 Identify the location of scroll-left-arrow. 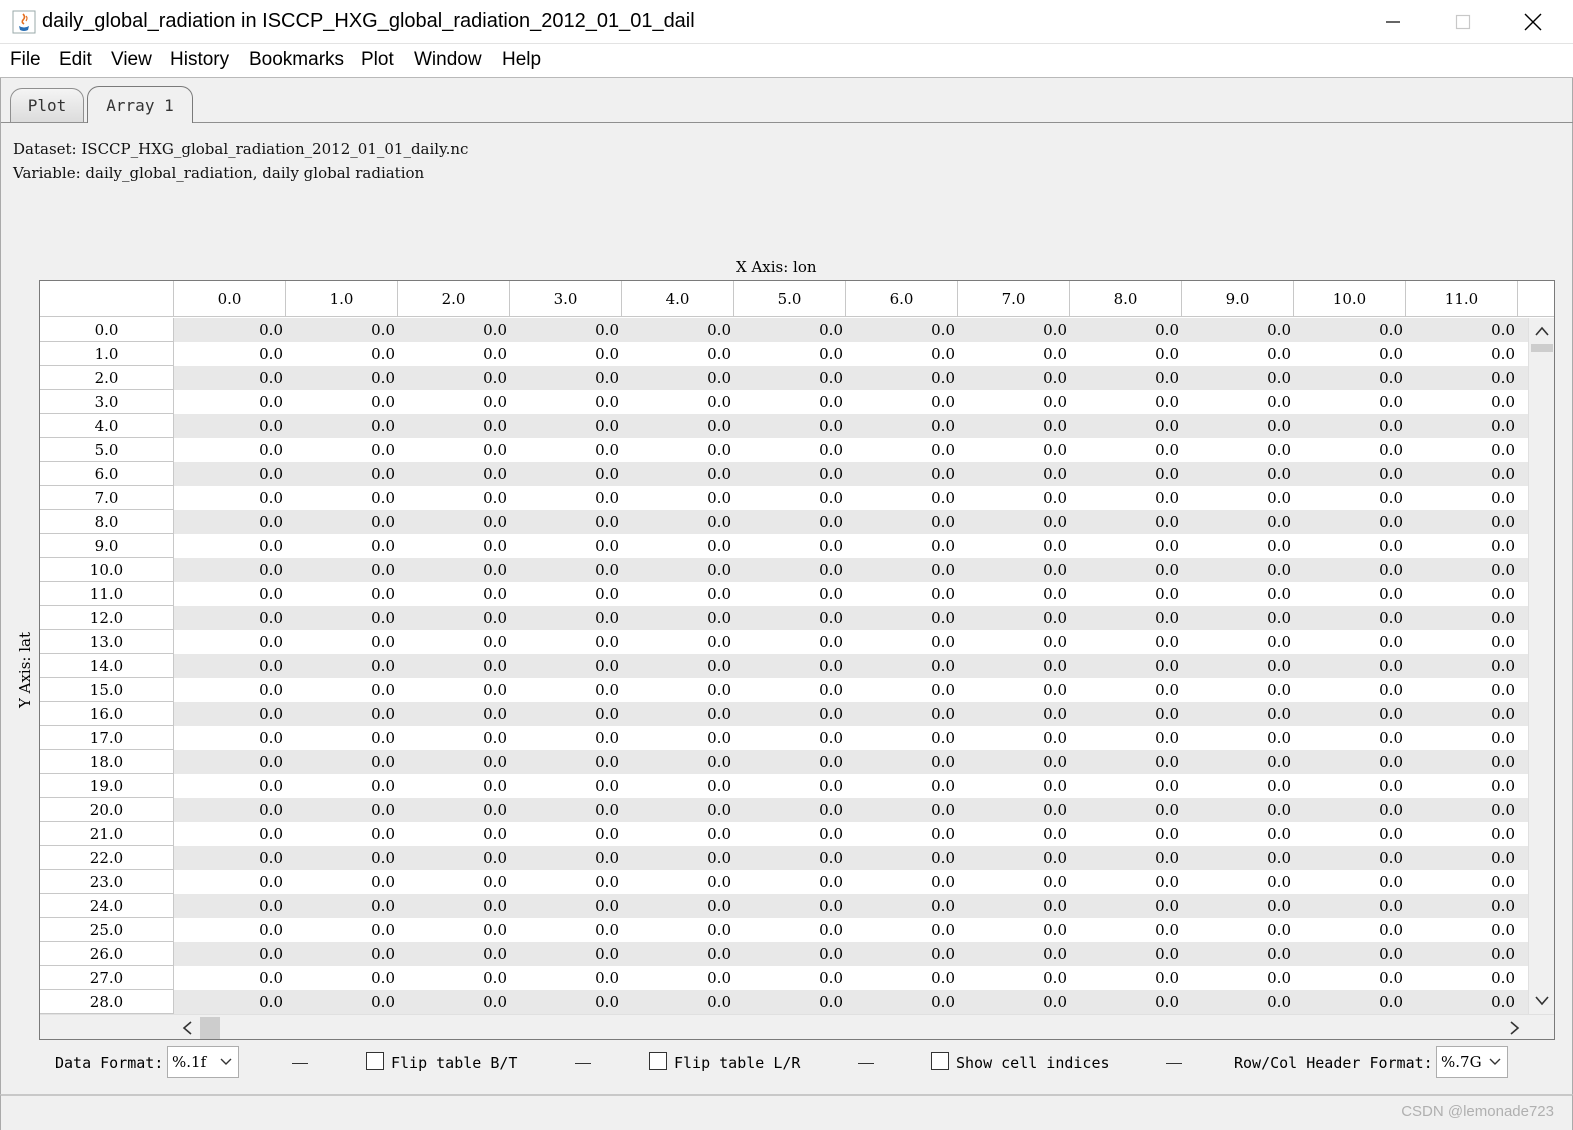
(187, 1028).